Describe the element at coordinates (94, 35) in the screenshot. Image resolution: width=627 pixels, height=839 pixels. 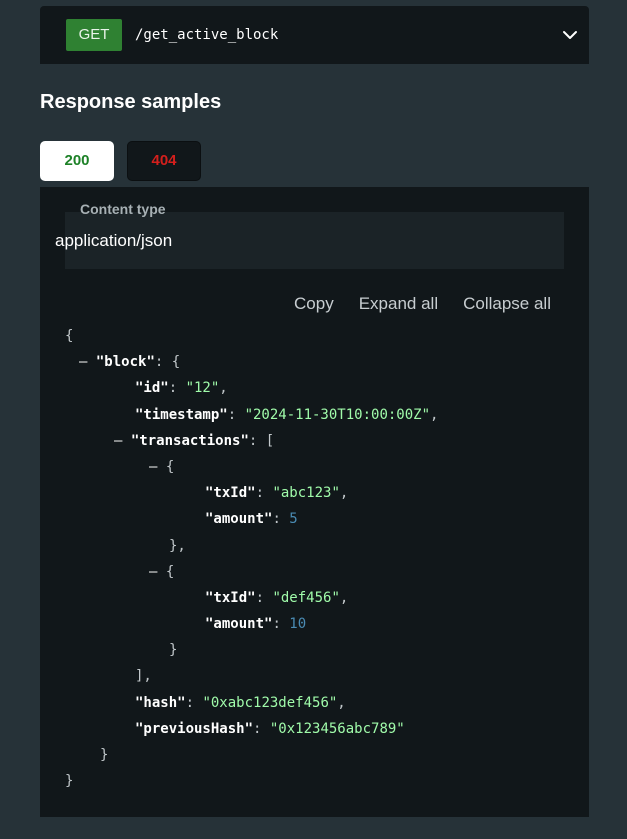
I see `http-method-badge: GET` at that location.